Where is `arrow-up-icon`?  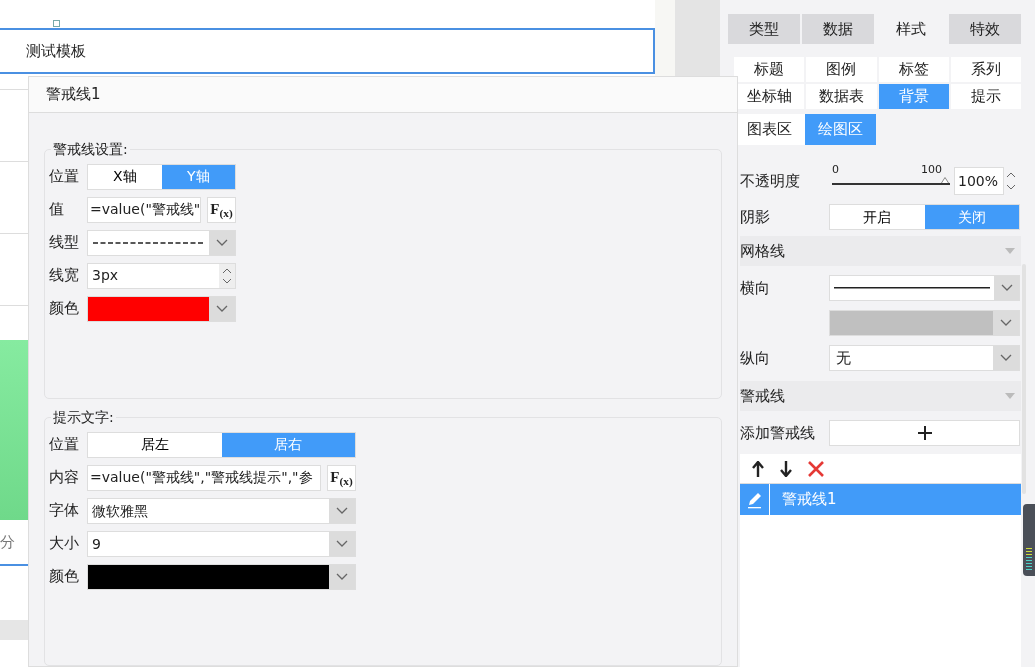 arrow-up-icon is located at coordinates (758, 468).